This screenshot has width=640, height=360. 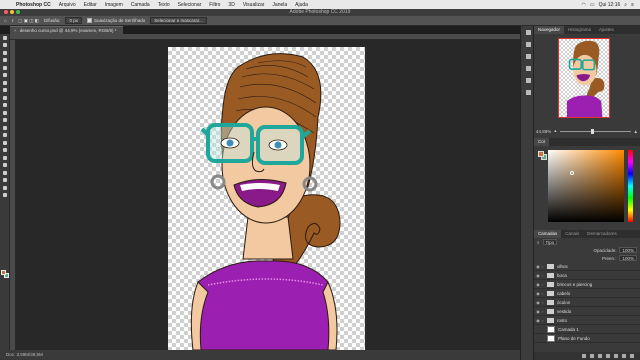 What do you see at coordinates (592, 5) in the screenshot?
I see `battery-icon: ▭` at bounding box center [592, 5].